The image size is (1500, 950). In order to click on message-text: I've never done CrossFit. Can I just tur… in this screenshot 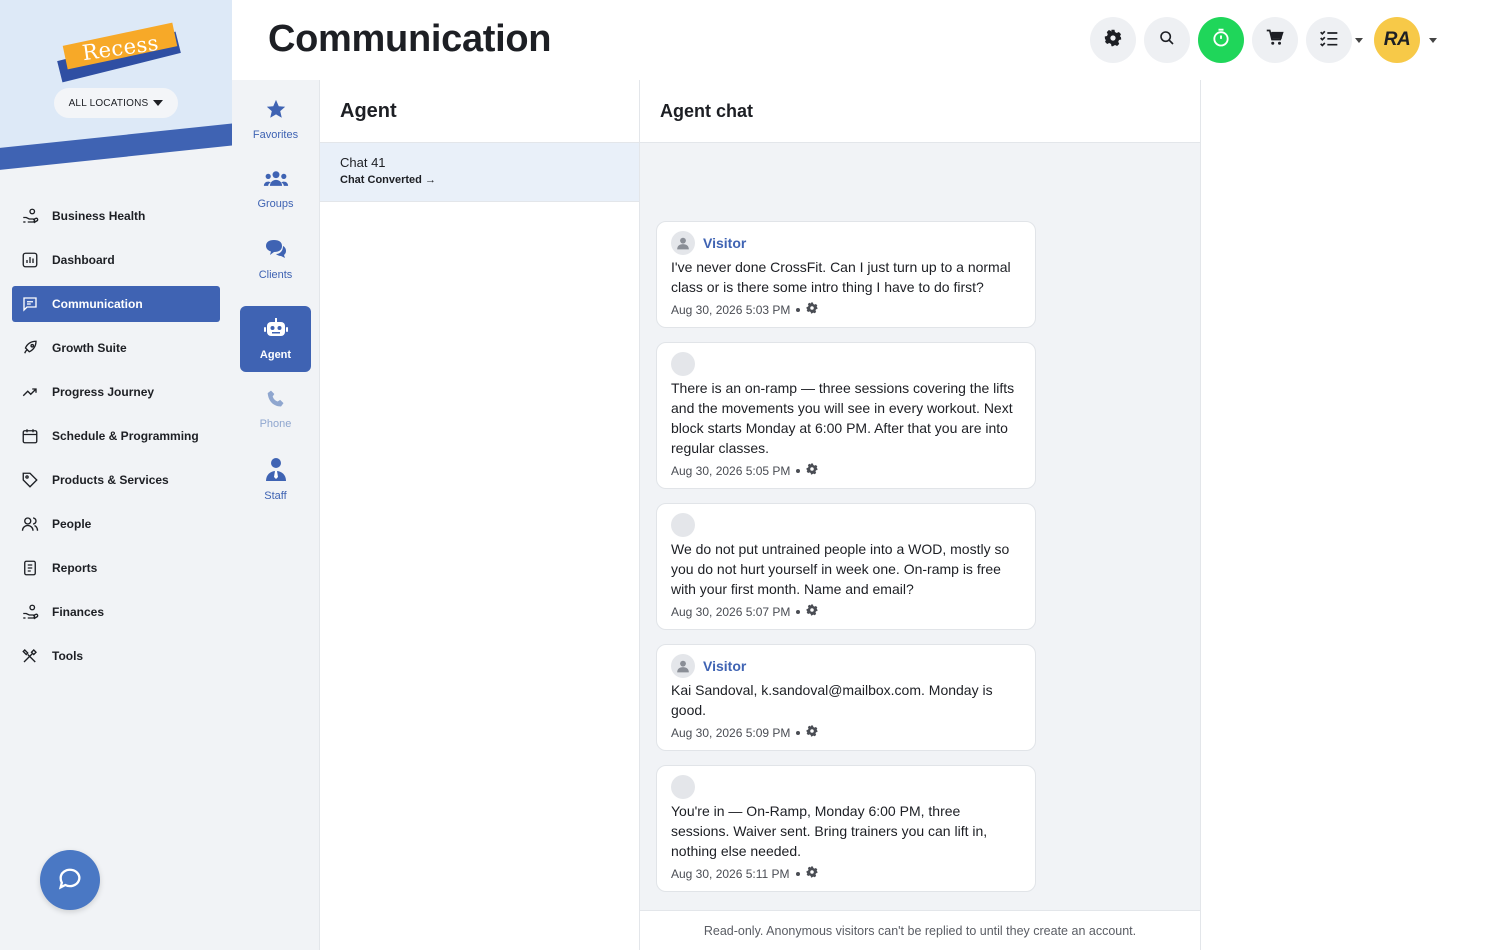, I will do `click(841, 277)`.